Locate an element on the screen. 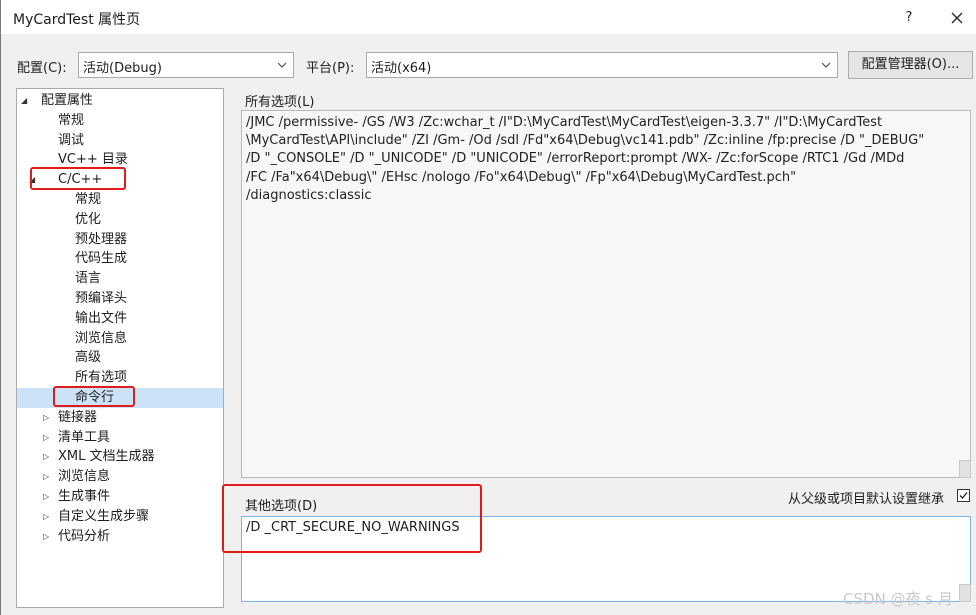 The width and height of the screenshot is (976, 615). platform-select: 活动(x64) is located at coordinates (602, 65).